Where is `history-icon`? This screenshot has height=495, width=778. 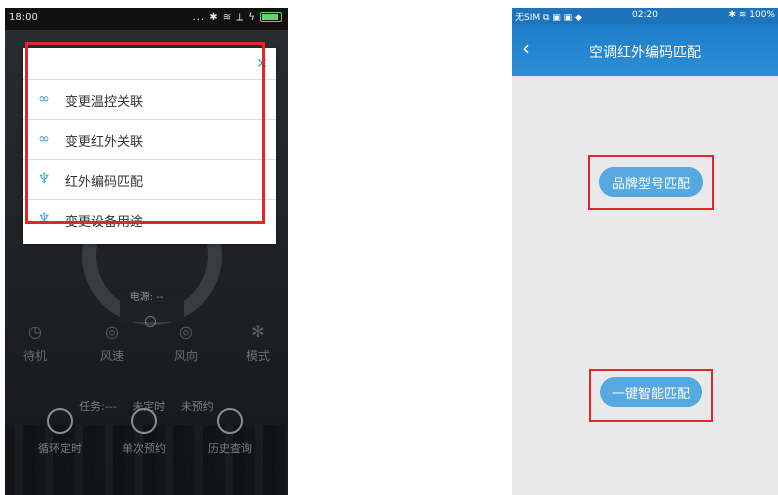 history-icon is located at coordinates (230, 421).